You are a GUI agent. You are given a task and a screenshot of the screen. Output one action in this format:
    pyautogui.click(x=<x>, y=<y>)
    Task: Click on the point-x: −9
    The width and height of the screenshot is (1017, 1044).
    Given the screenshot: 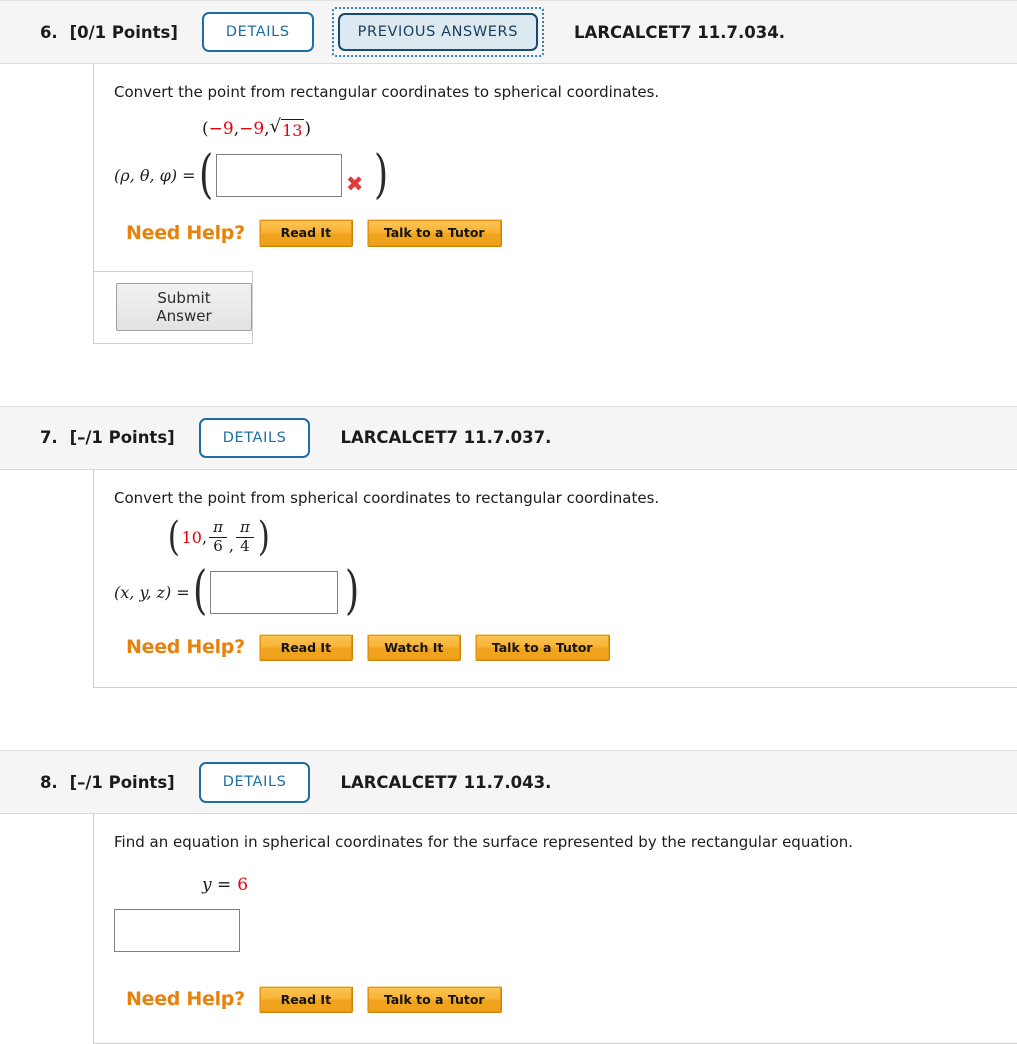 What is the action you would take?
    pyautogui.click(x=221, y=129)
    